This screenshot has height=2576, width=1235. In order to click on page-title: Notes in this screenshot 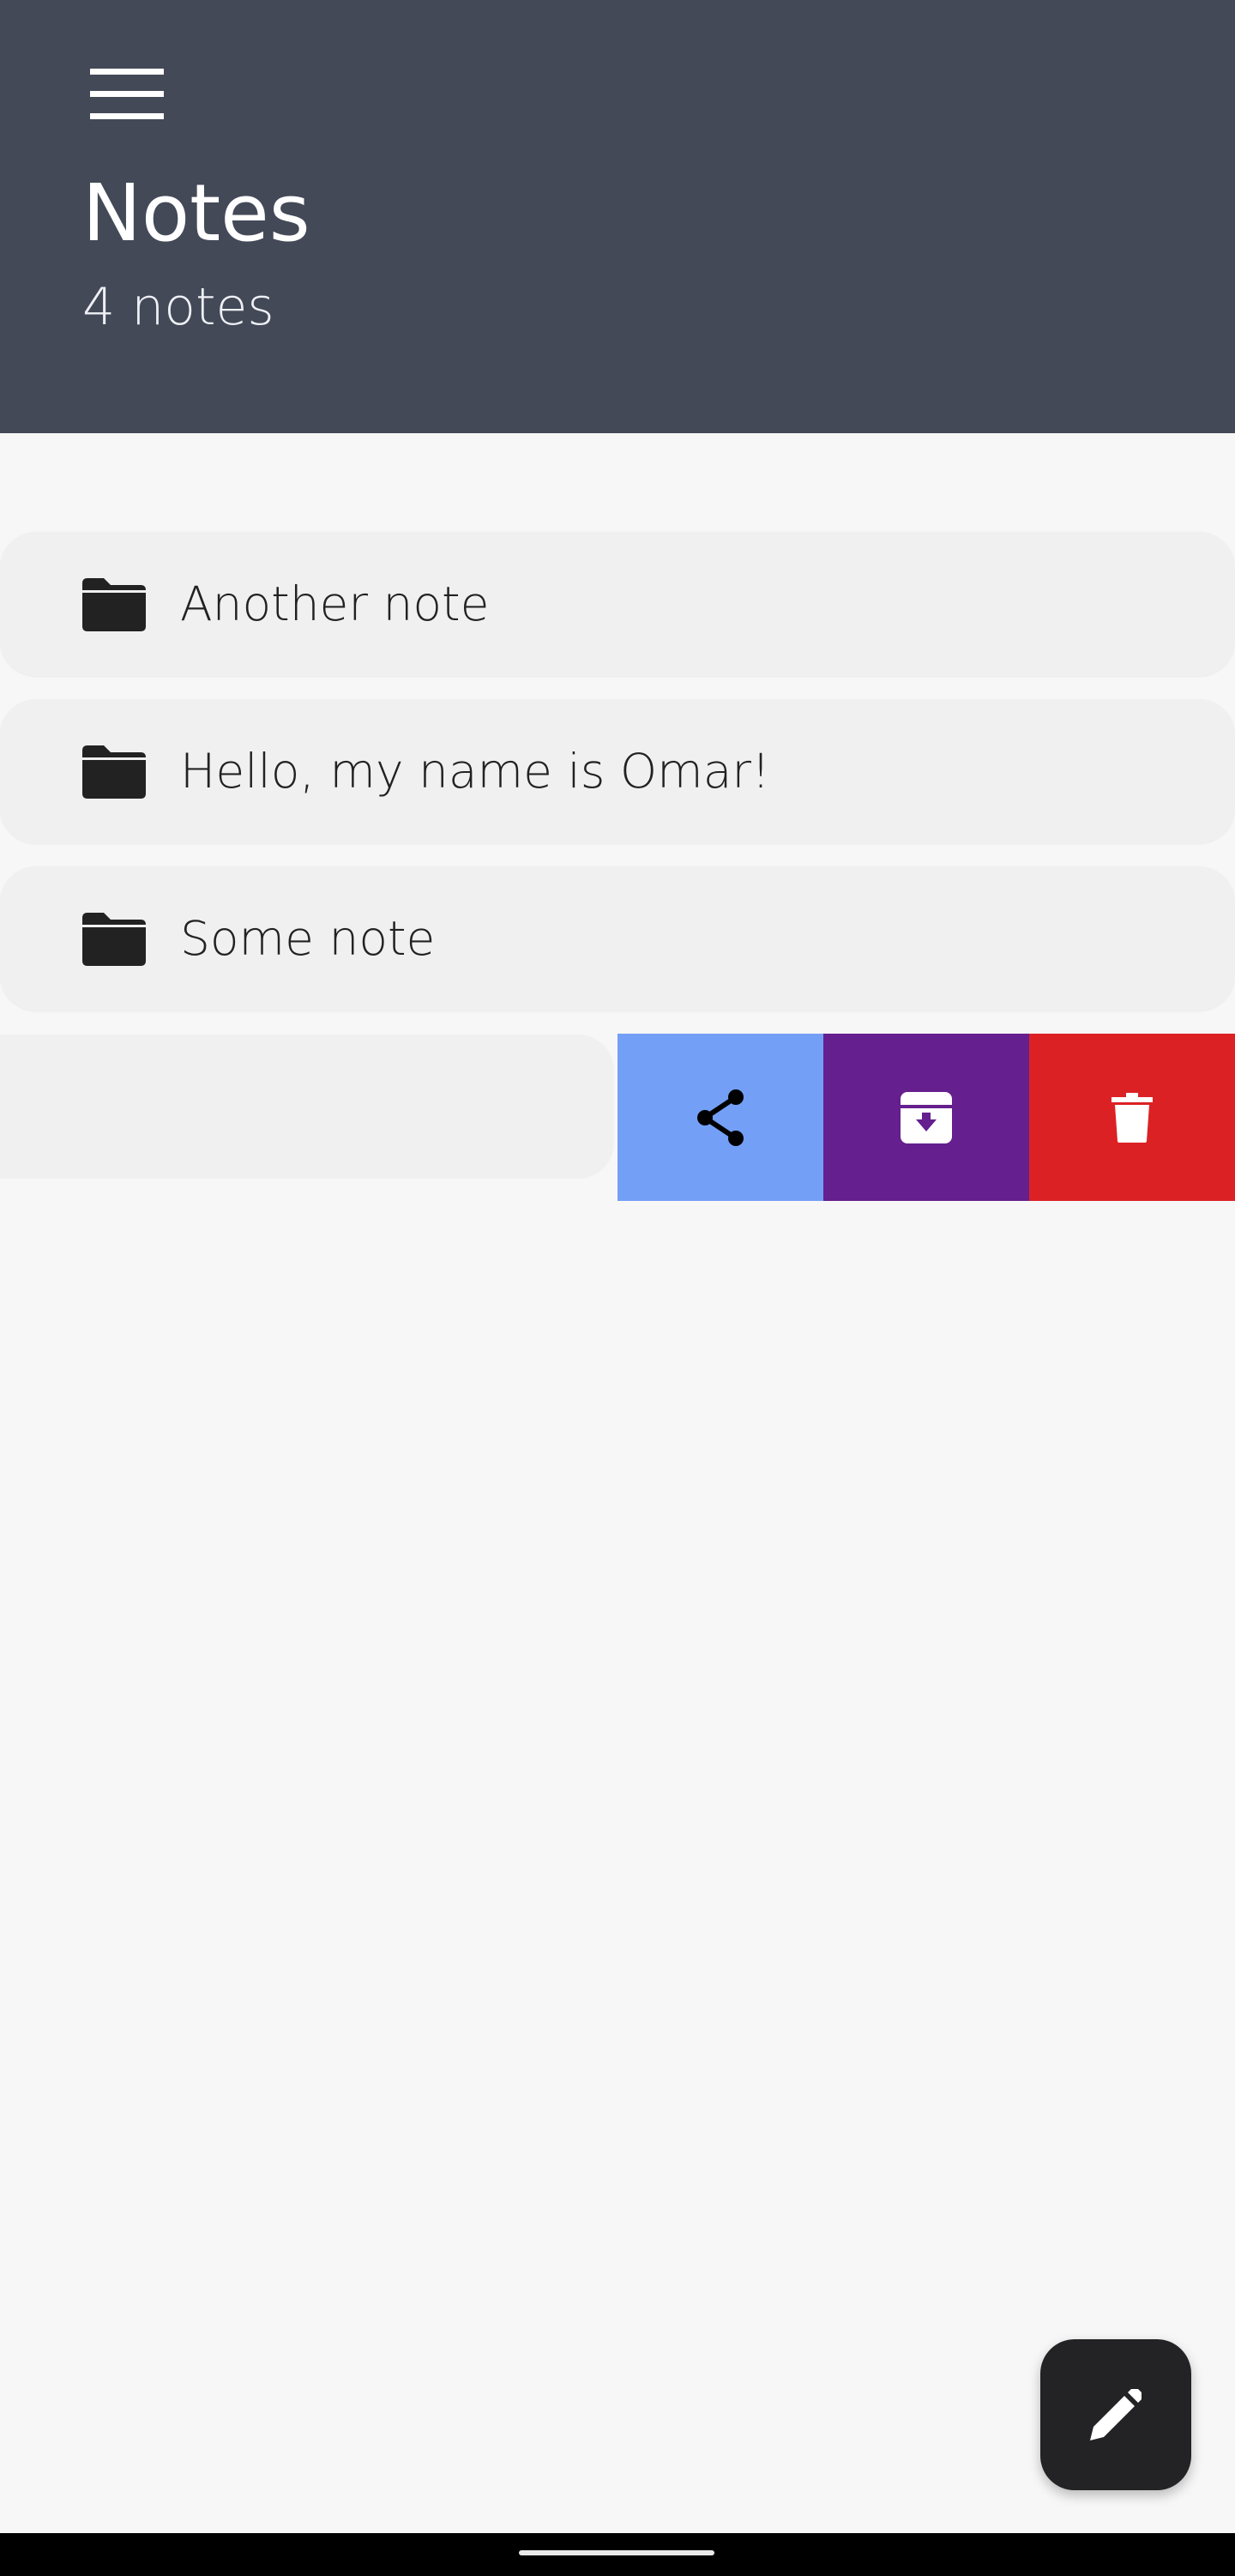, I will do `click(196, 213)`.